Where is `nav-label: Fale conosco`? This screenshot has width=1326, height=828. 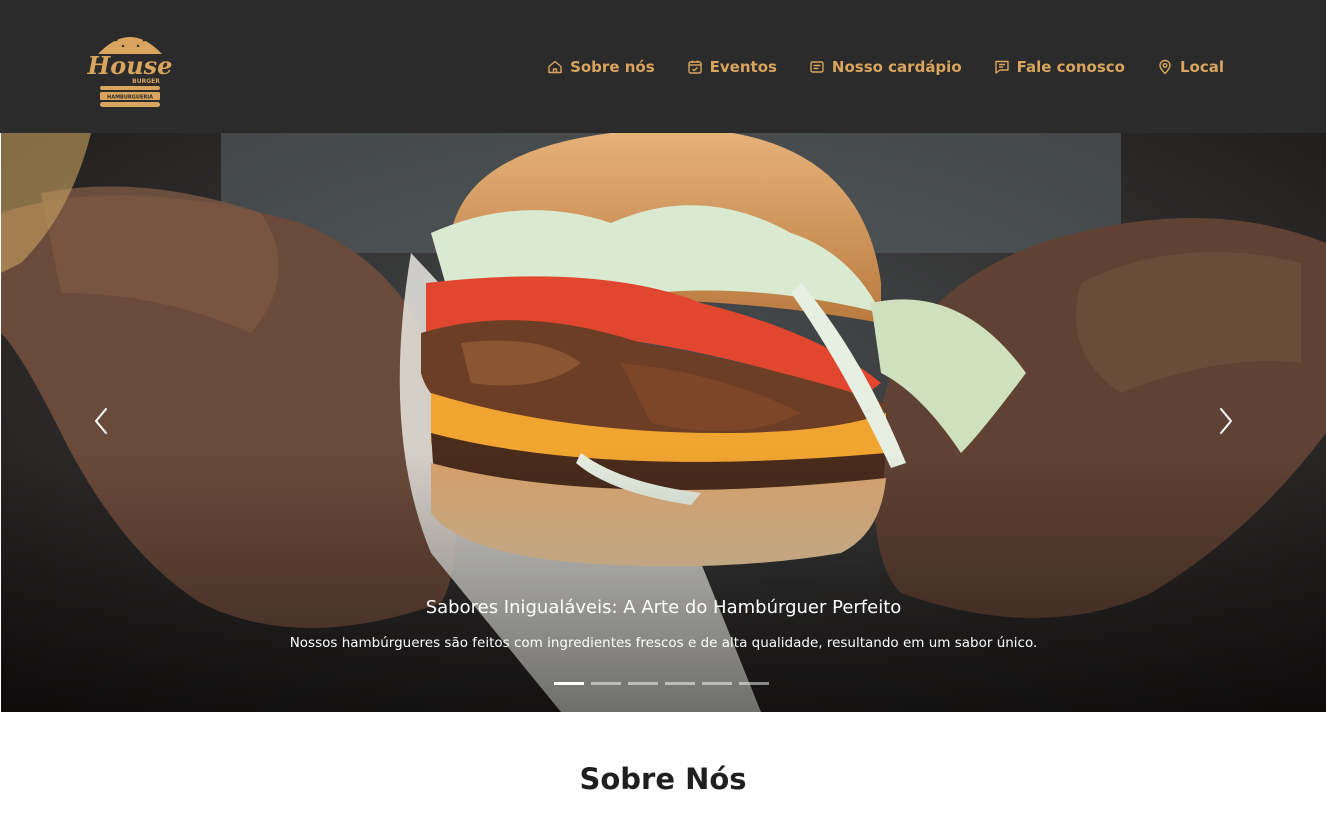
nav-label: Fale conosco is located at coordinates (1070, 67).